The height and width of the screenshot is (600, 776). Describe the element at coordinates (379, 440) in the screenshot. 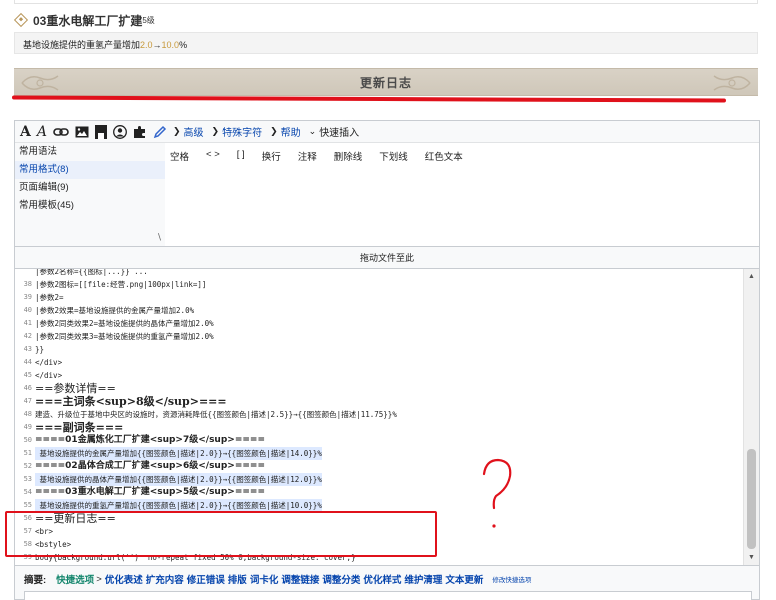

I see `code-line: 50 ====01金属炼化工厂扩建<sup>7级</sup>====` at that location.